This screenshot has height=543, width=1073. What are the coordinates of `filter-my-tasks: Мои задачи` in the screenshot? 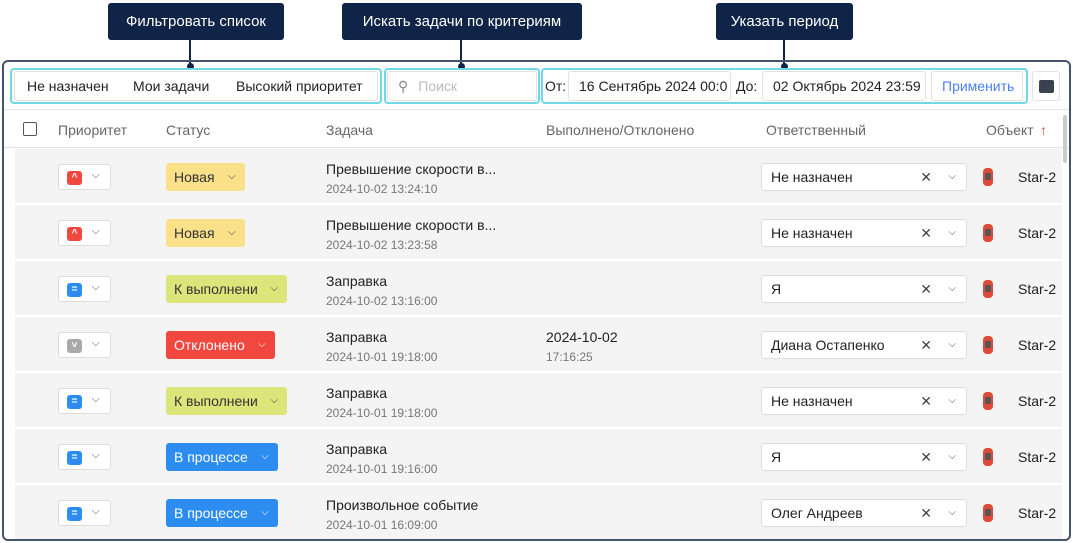 It's located at (171, 86).